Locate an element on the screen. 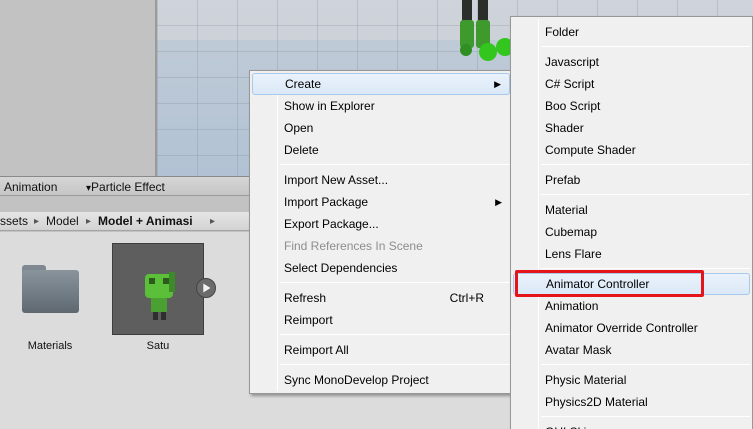 This screenshot has height=429, width=753. menu-item-sync-monodevelop: Sync MonoDevelop Project is located at coordinates (381, 380).